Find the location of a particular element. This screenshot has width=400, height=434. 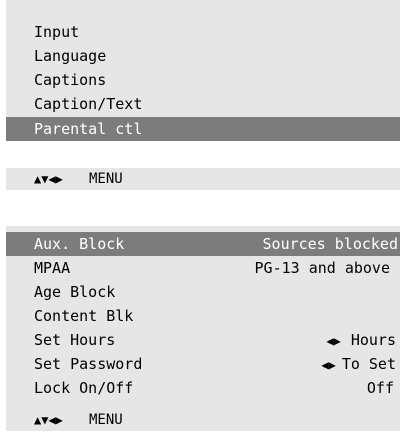

row-age-block: Age Block is located at coordinates (203, 292).